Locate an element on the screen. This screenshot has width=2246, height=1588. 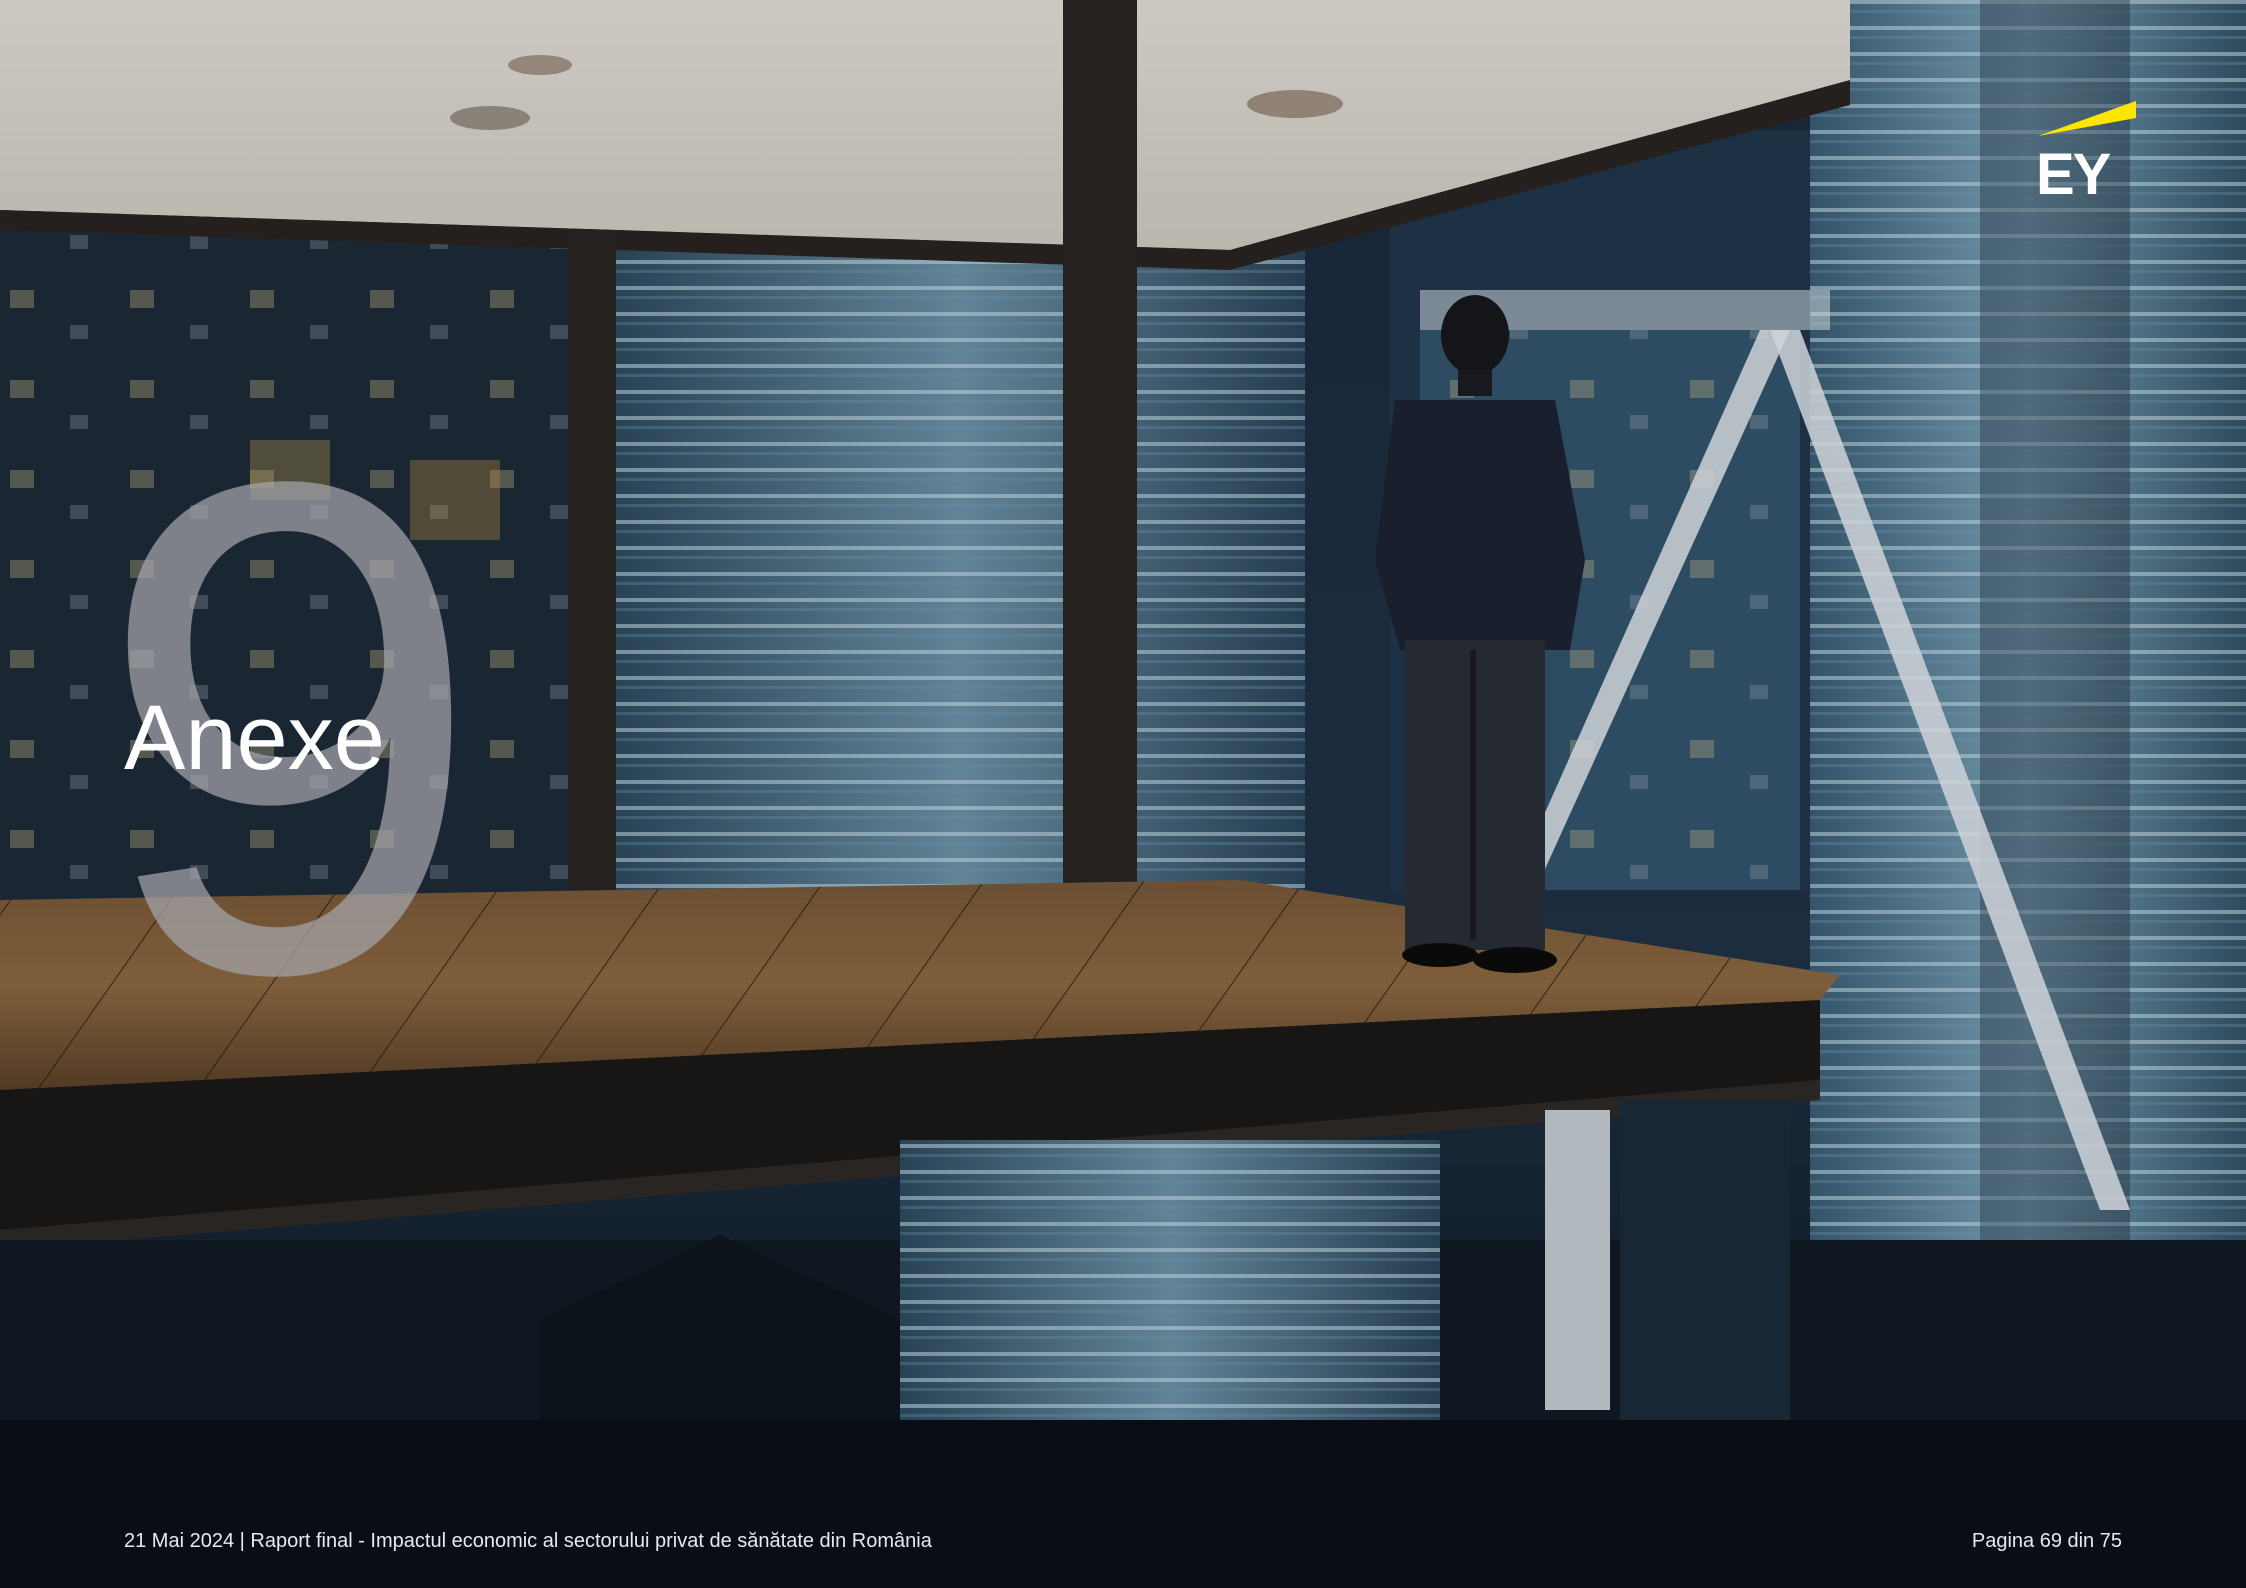
footer-page-number: Pagina 69 din 75 is located at coordinates (2046, 1541).